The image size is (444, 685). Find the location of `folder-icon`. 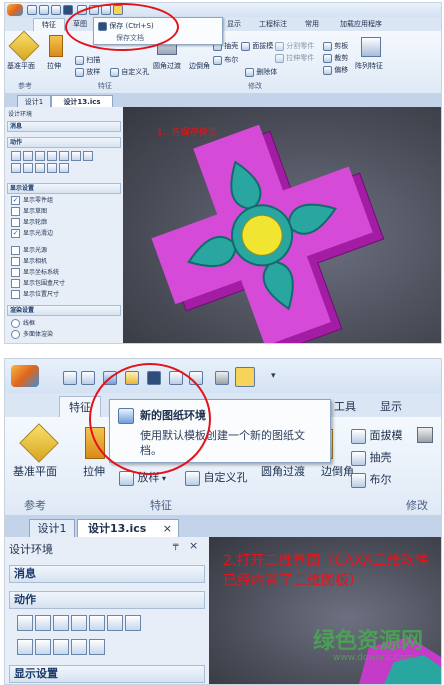

folder-icon is located at coordinates (56, 10).